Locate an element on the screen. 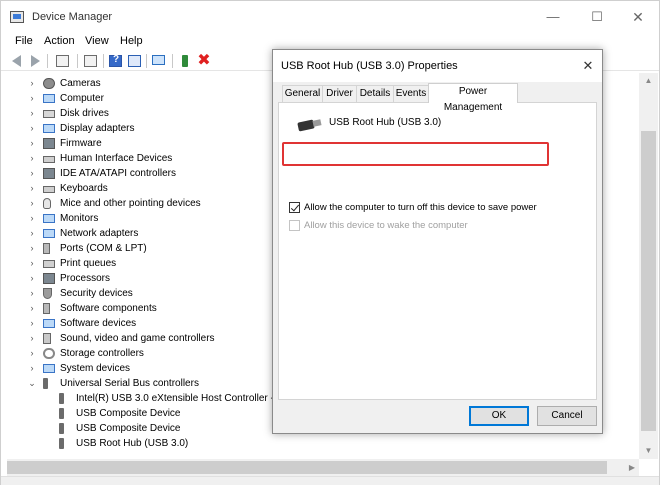 This screenshot has height=485, width=660. tab-driver: Driver is located at coordinates (339, 93).